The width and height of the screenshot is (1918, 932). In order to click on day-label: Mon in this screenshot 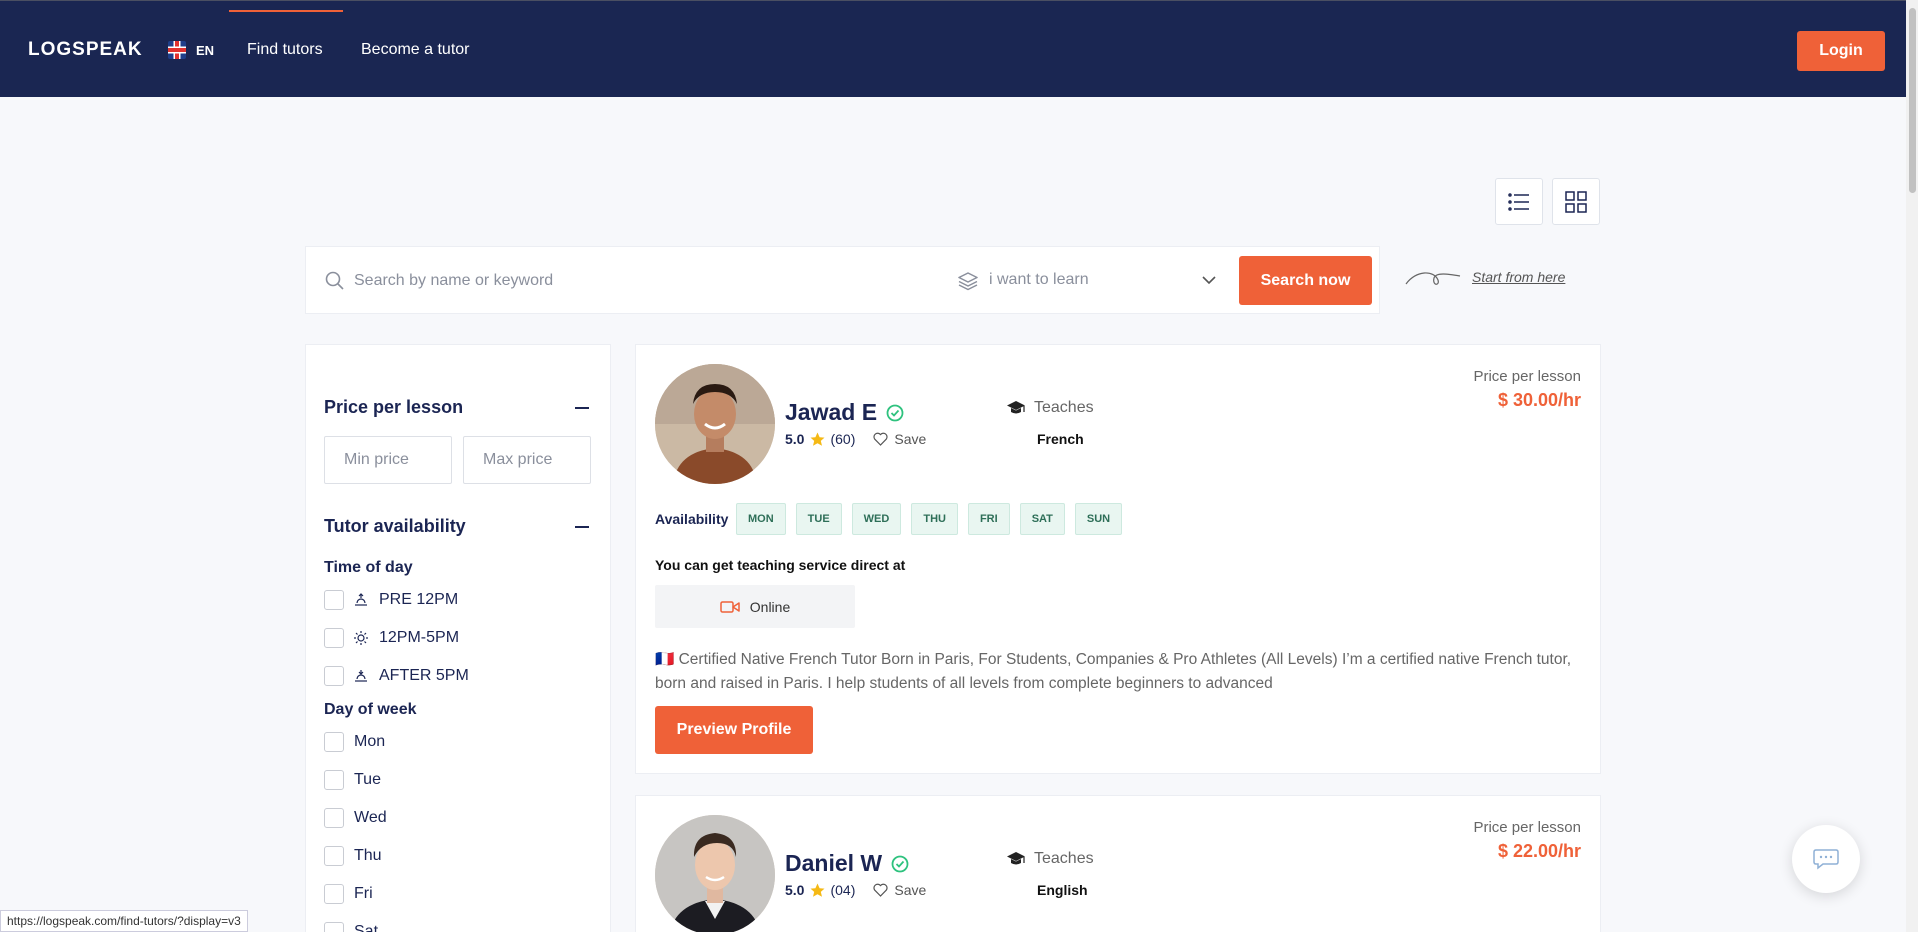, I will do `click(370, 741)`.